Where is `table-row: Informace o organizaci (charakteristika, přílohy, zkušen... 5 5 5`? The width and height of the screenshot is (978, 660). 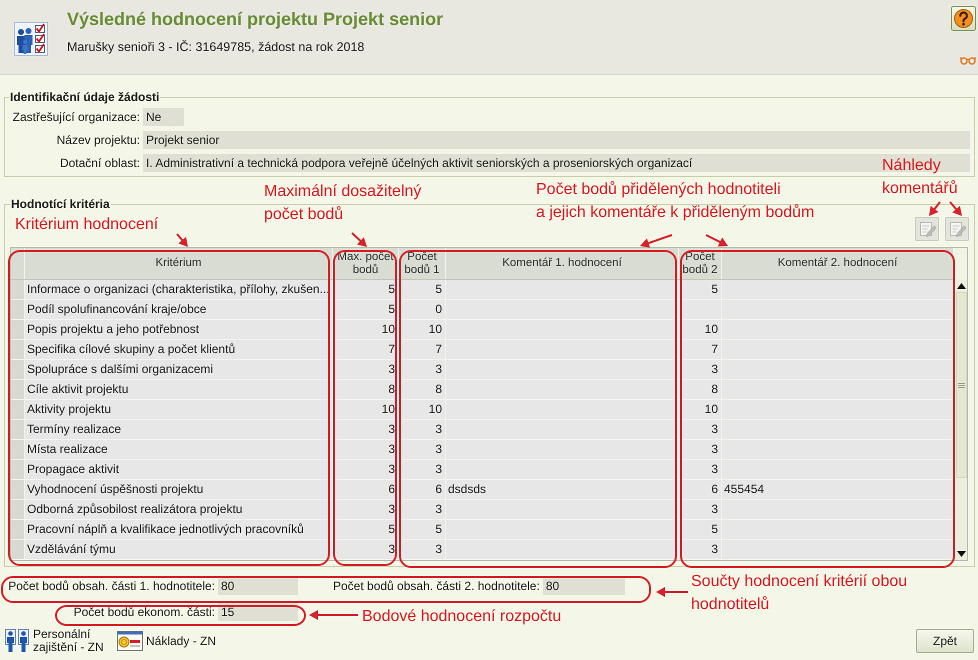
table-row: Informace o organizaci (charakteristika, přílohy, zkušen... 5 5 5 is located at coordinates (482, 290).